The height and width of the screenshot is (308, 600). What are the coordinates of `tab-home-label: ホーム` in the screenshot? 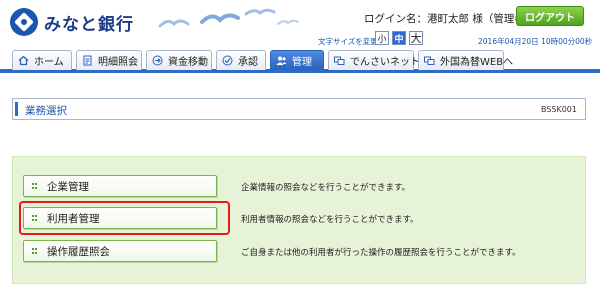 It's located at (49, 62).